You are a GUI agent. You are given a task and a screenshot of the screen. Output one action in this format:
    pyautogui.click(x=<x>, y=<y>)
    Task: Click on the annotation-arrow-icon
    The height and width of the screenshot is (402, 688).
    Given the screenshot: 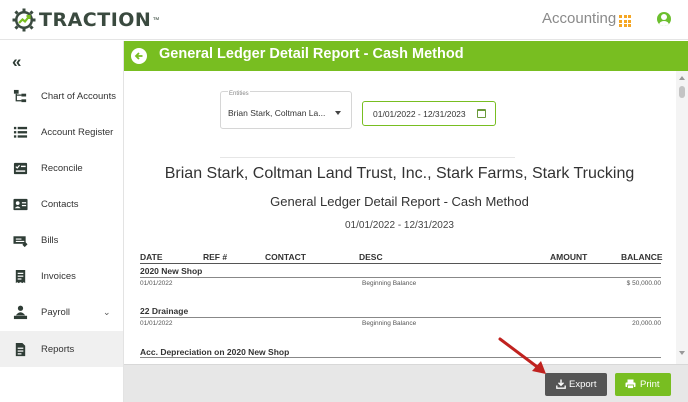 What is the action you would take?
    pyautogui.click(x=522, y=355)
    